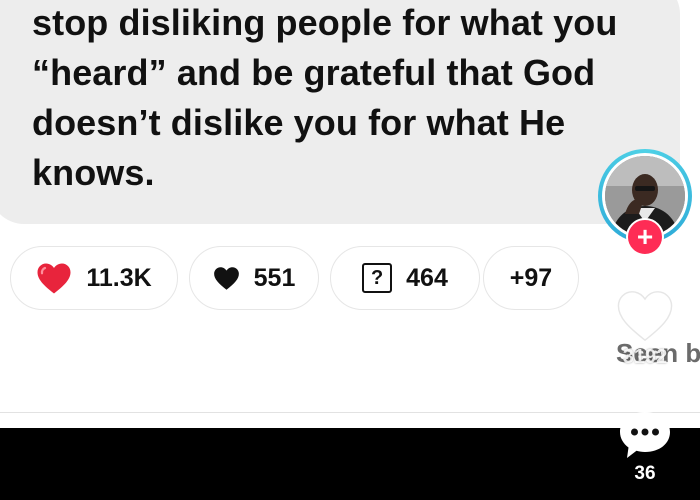  I want to click on more-reactions-label: +97, so click(531, 277).